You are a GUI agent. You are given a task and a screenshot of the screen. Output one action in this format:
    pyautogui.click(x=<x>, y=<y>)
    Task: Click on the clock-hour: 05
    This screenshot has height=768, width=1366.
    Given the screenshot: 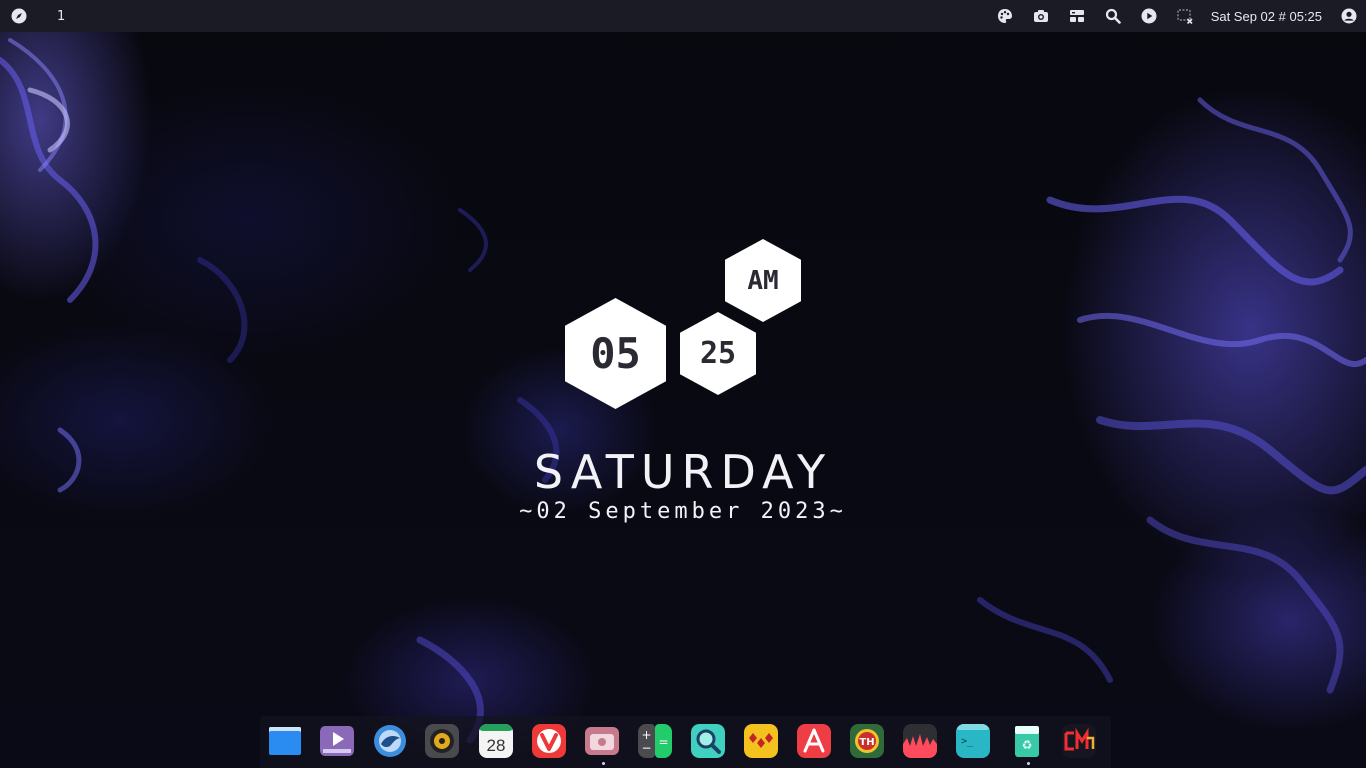 What is the action you would take?
    pyautogui.click(x=615, y=353)
    